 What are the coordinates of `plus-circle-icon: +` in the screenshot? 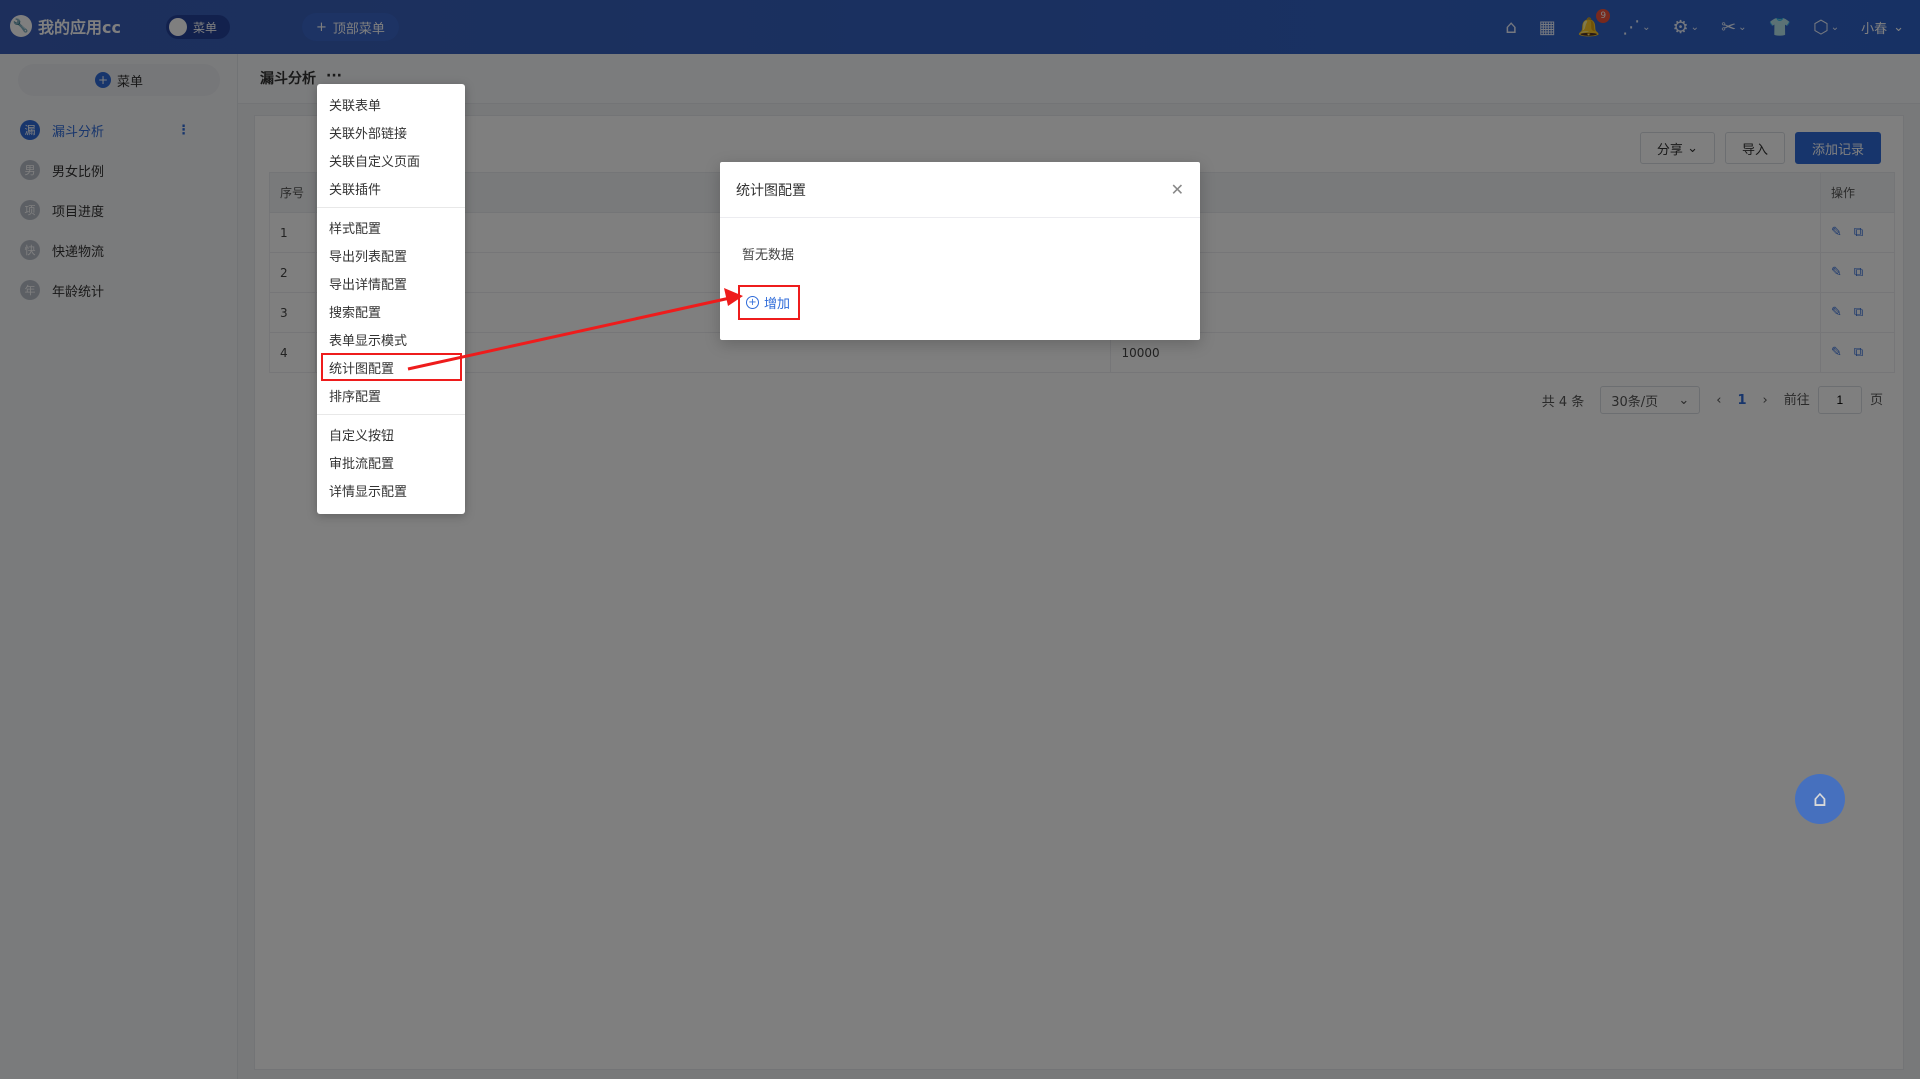 It's located at (752, 302).